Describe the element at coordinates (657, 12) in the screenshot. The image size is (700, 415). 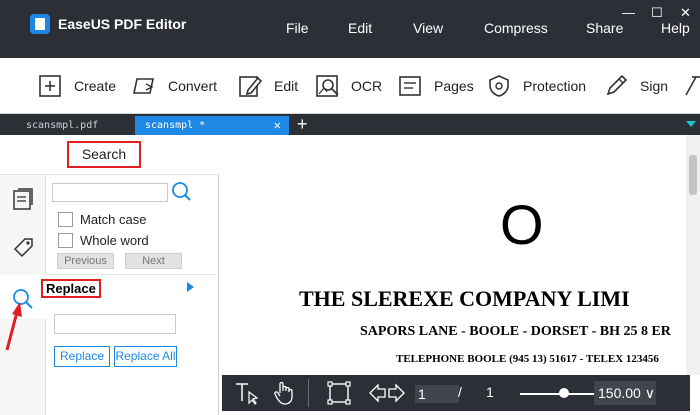
I see `maximize-button: ☐` at that location.